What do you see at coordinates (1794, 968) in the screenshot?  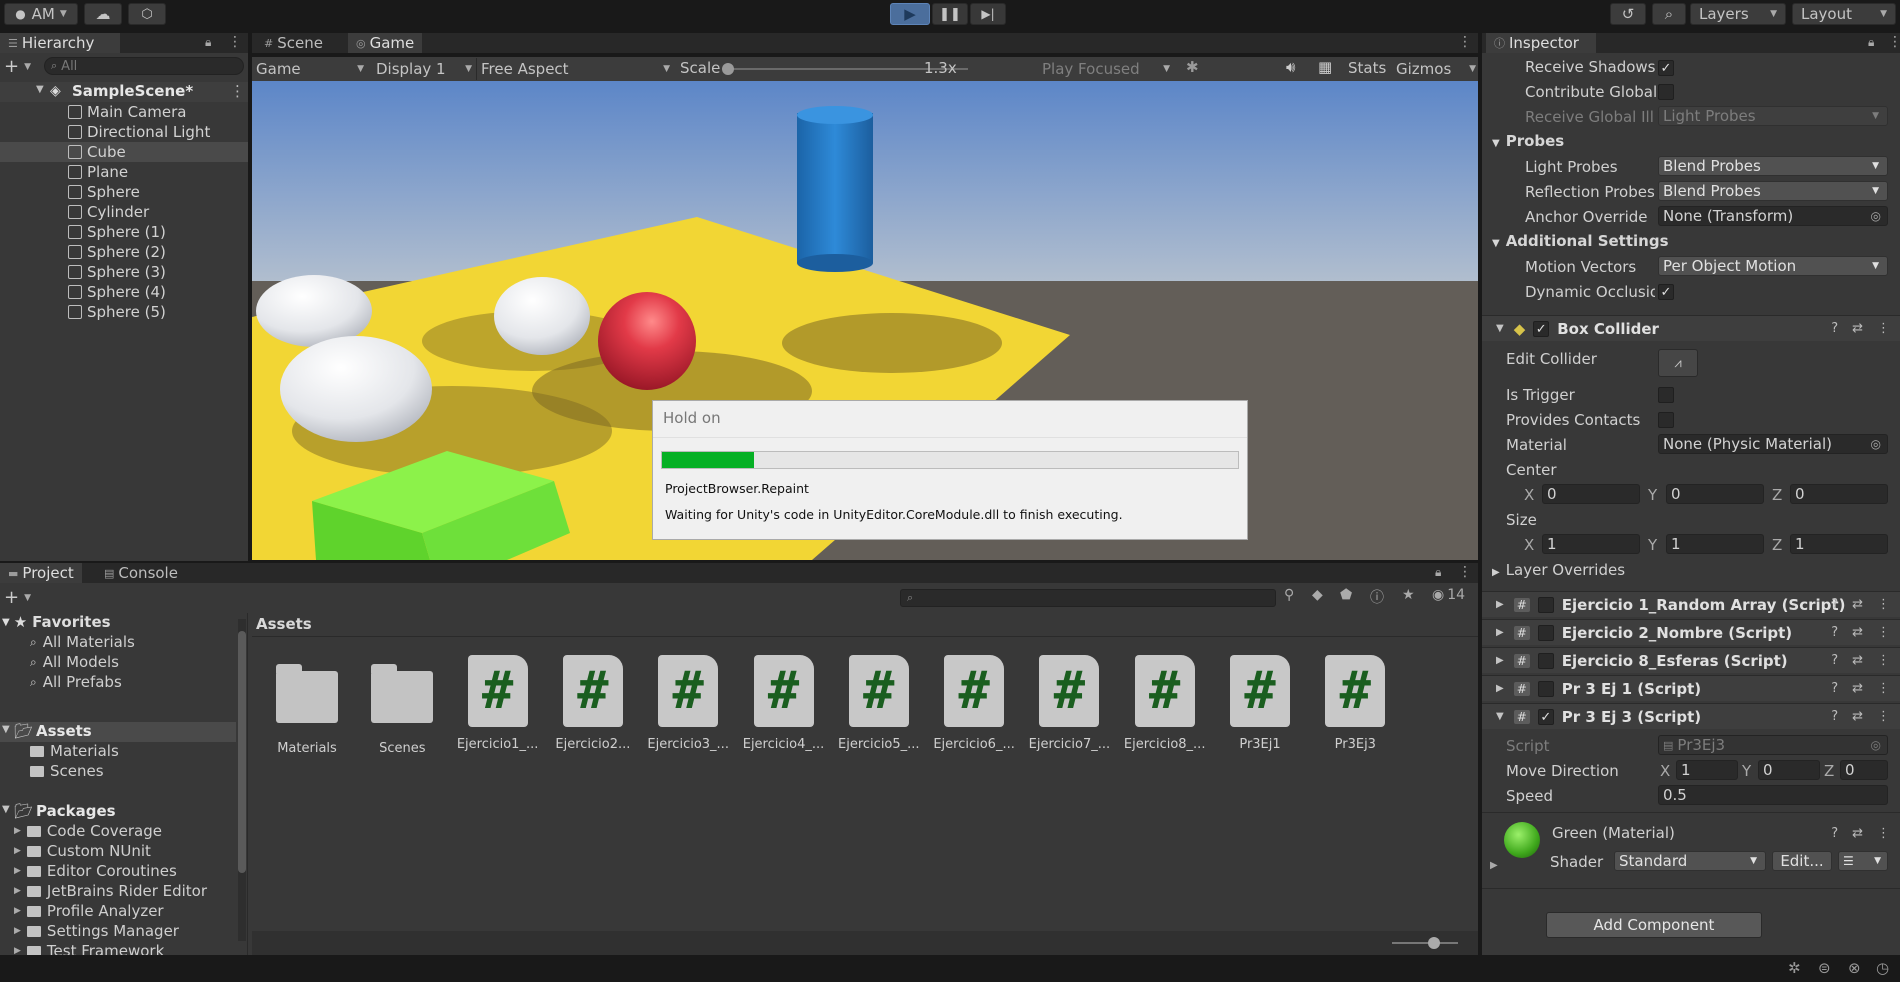 I see `debug-off-icon: ✲` at bounding box center [1794, 968].